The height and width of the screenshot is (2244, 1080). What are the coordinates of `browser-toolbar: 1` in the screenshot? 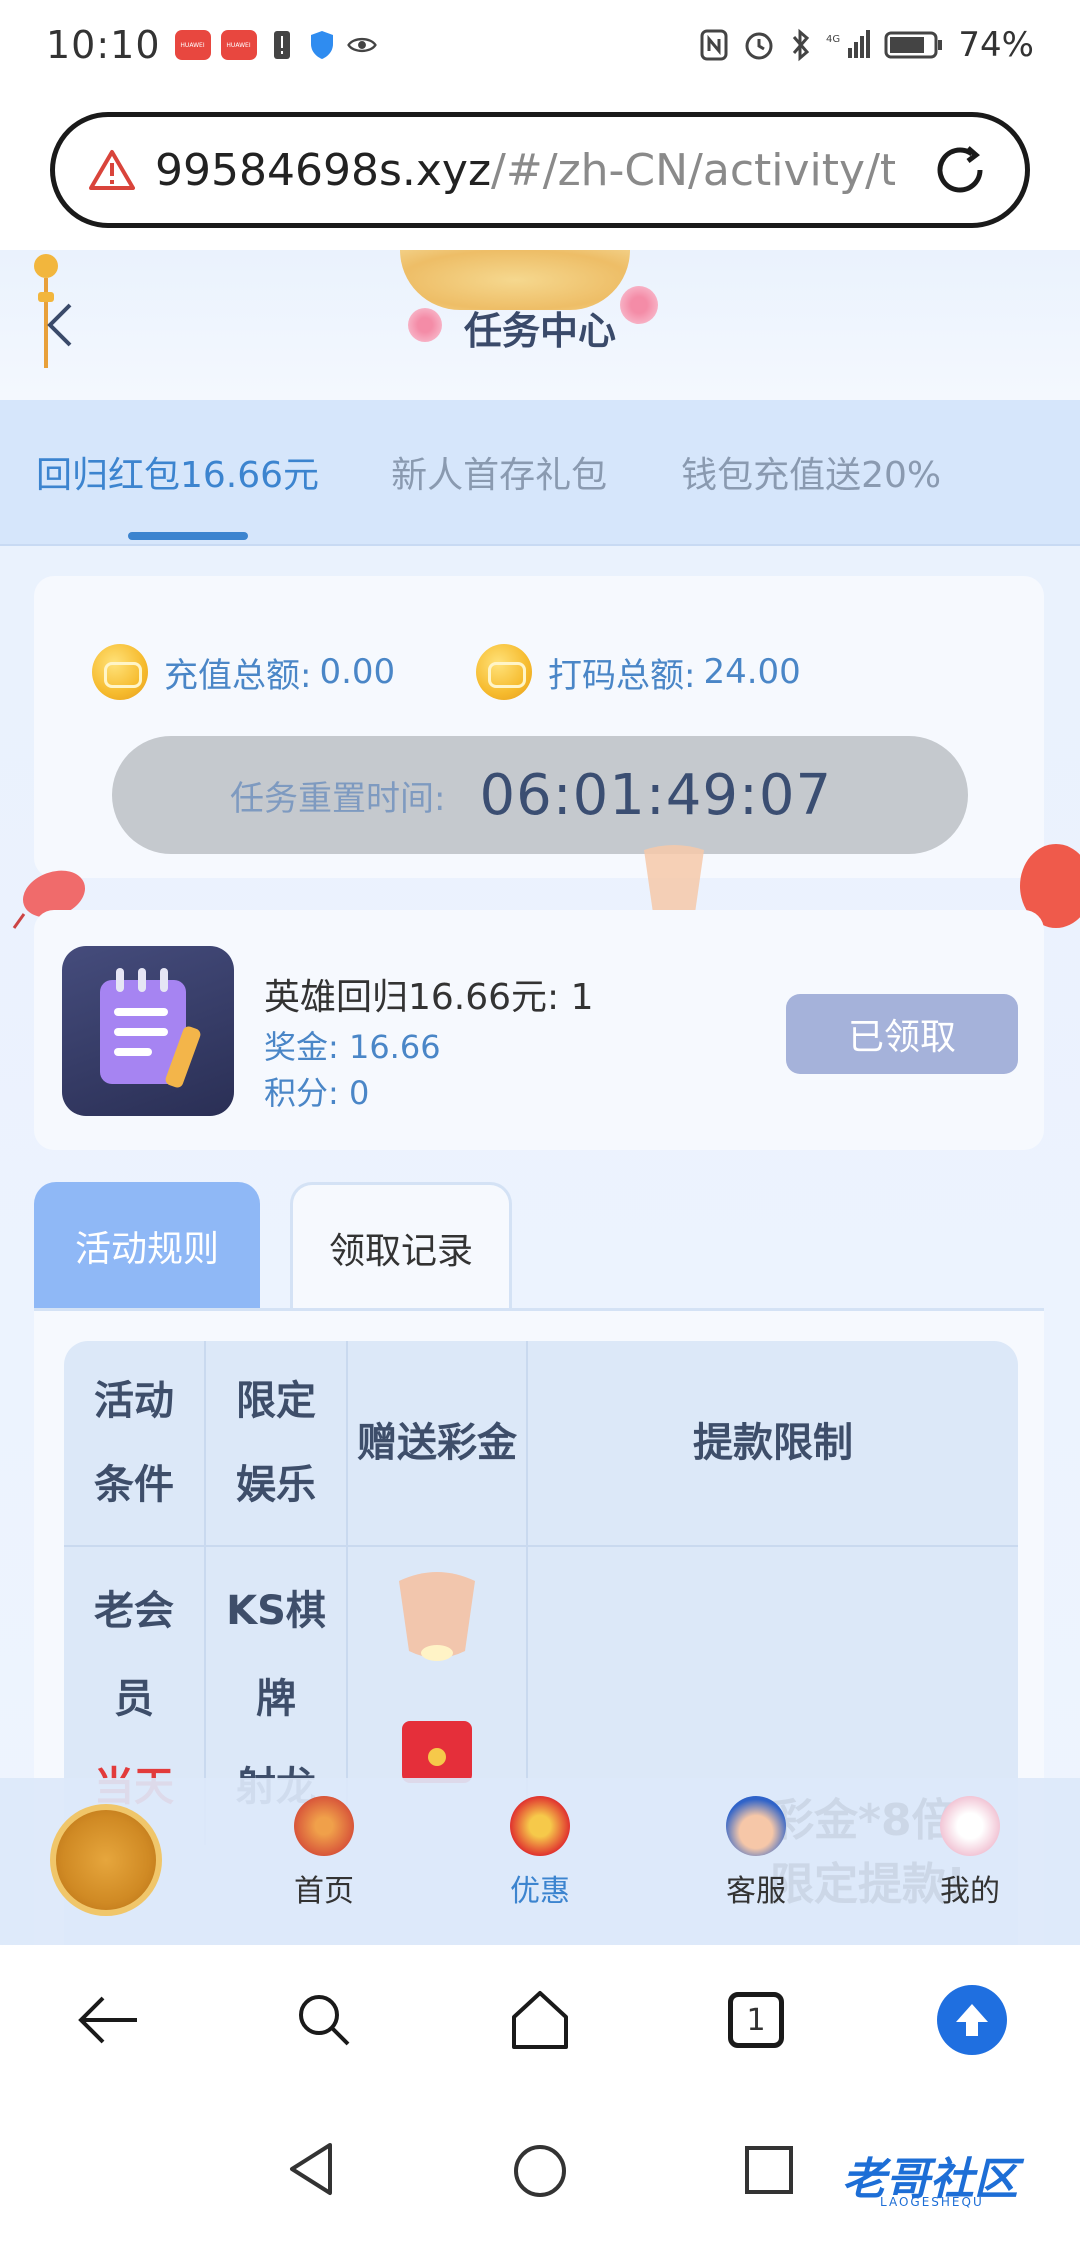 It's located at (540, 2020).